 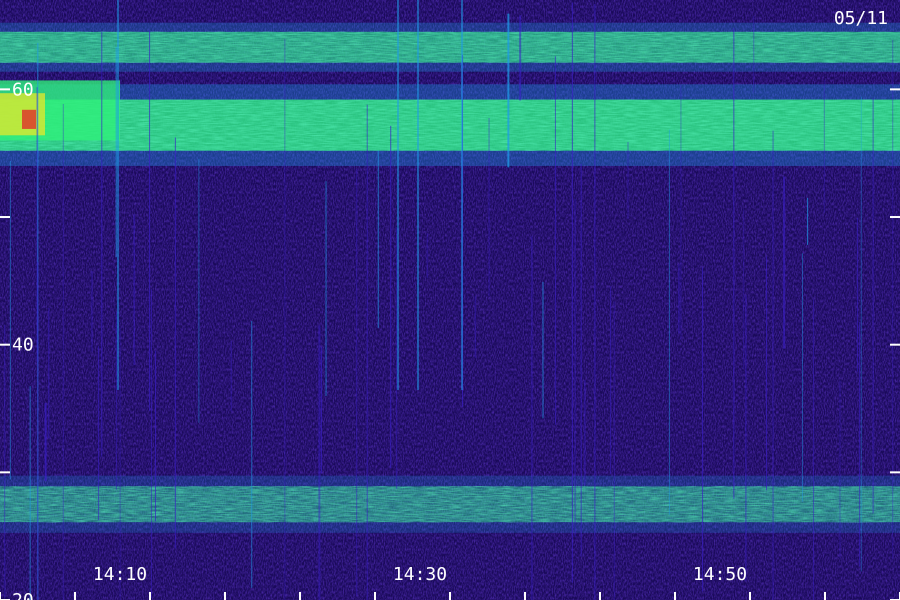 I want to click on date-label: 05/11, so click(x=861, y=18).